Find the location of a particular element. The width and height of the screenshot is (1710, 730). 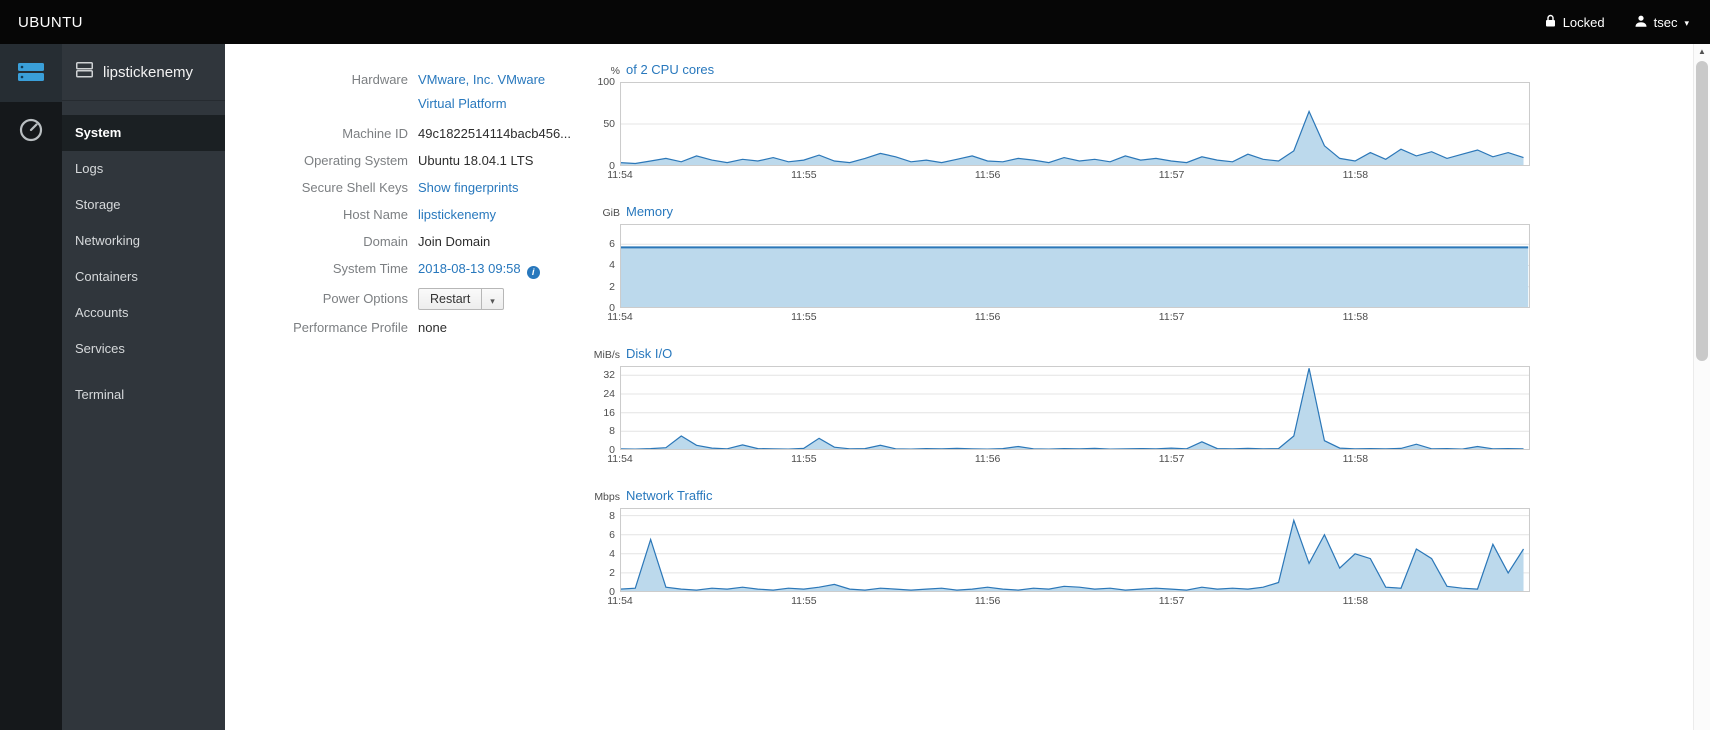

cpu-y-axis: 0 50 100 is located at coordinates (605, 124).